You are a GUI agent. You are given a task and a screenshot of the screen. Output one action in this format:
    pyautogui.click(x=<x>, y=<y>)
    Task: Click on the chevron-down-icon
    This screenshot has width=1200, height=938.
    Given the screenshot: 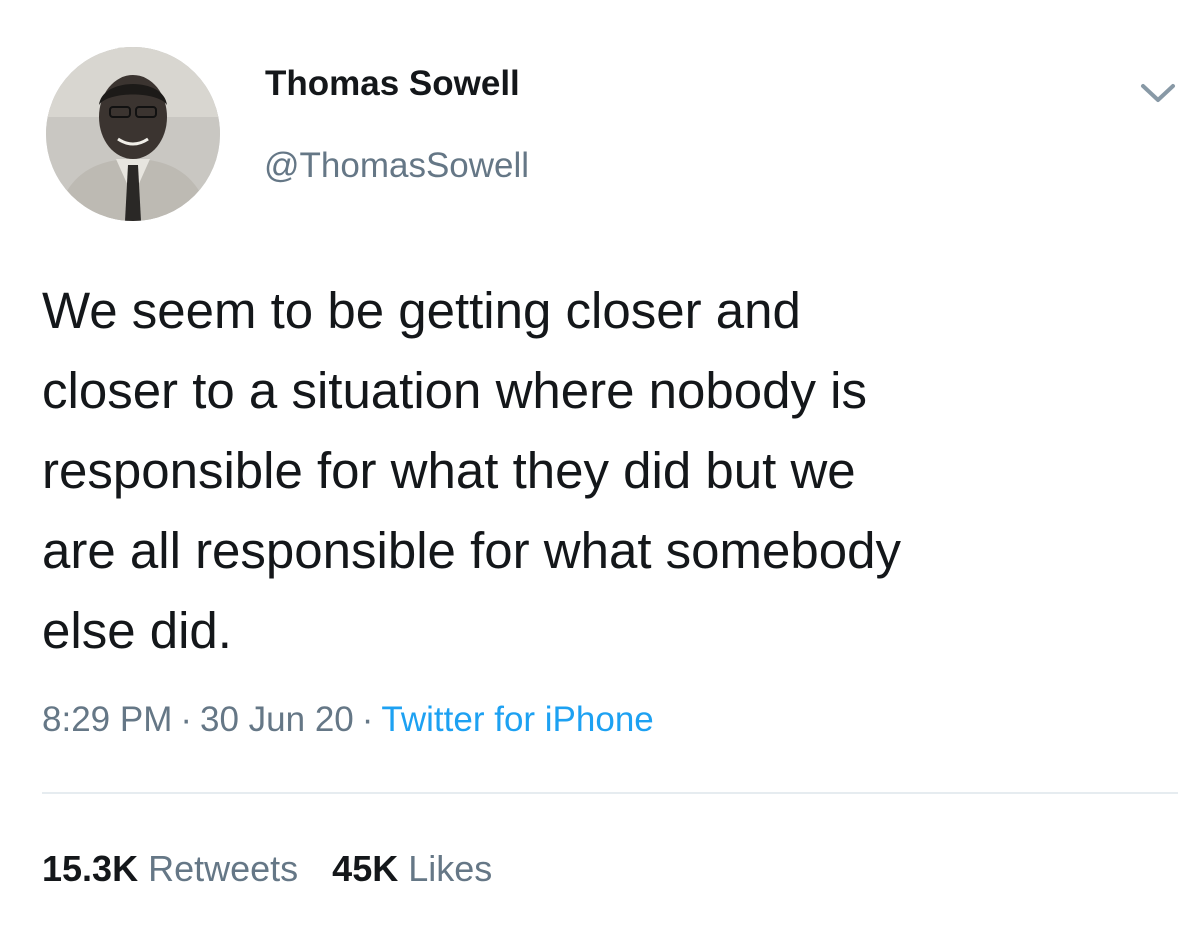 What is the action you would take?
    pyautogui.click(x=1158, y=93)
    